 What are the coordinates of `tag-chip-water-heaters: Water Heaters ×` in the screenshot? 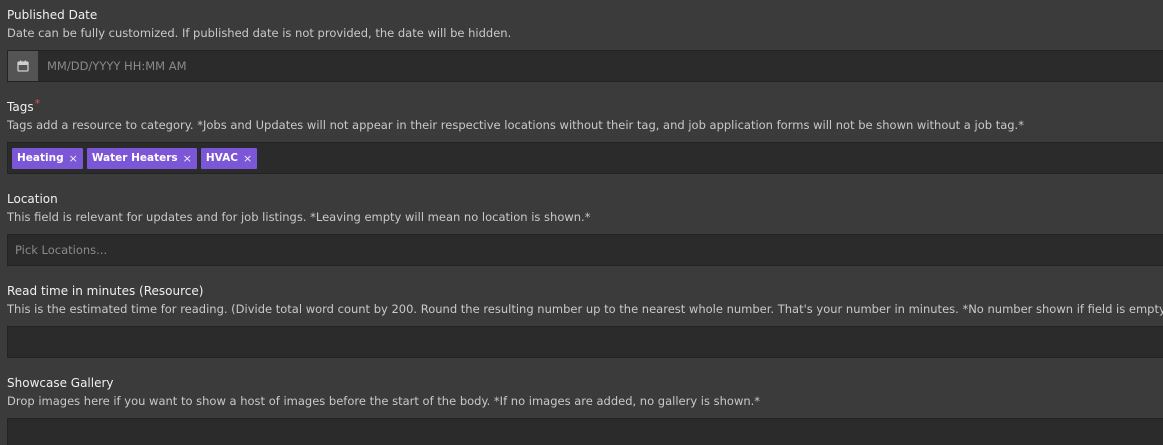 It's located at (141, 158).